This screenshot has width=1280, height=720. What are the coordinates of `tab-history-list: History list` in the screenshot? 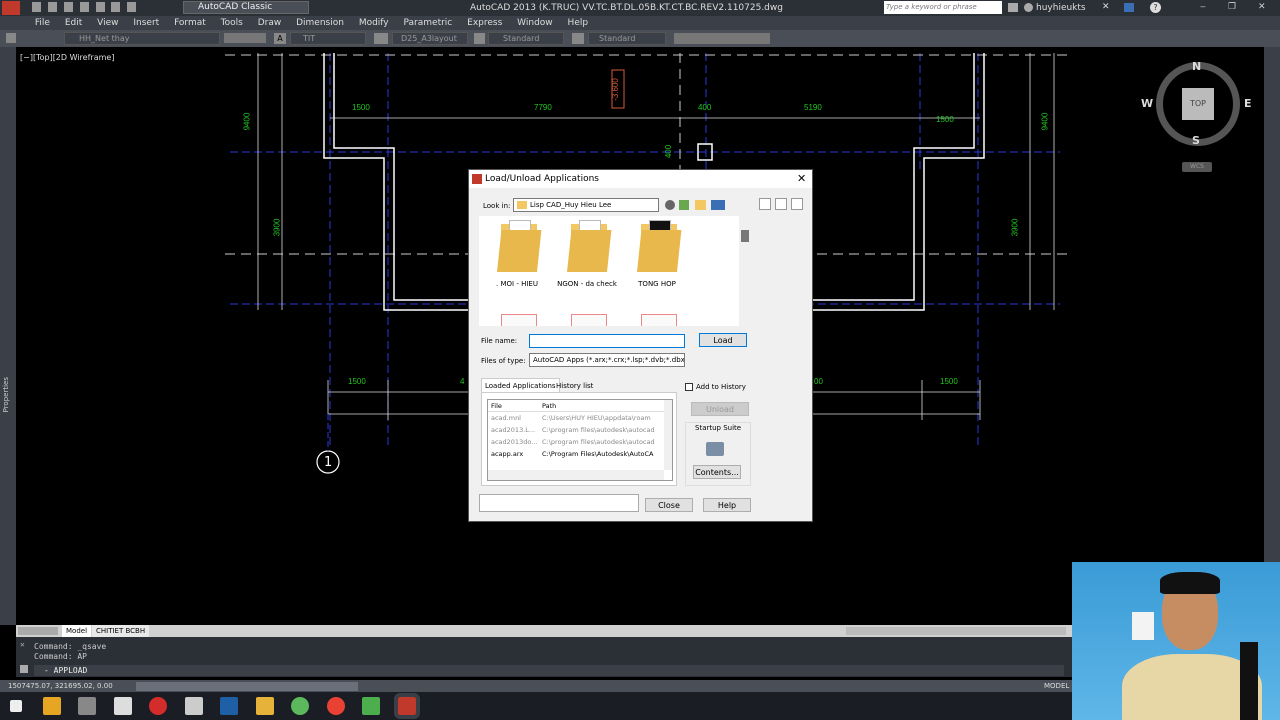 It's located at (574, 386).